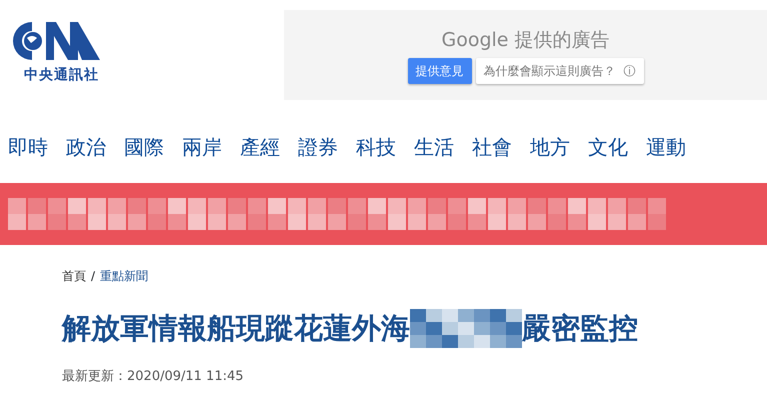 The width and height of the screenshot is (767, 407). Describe the element at coordinates (57, 41) in the screenshot. I see `logo-icon` at that location.